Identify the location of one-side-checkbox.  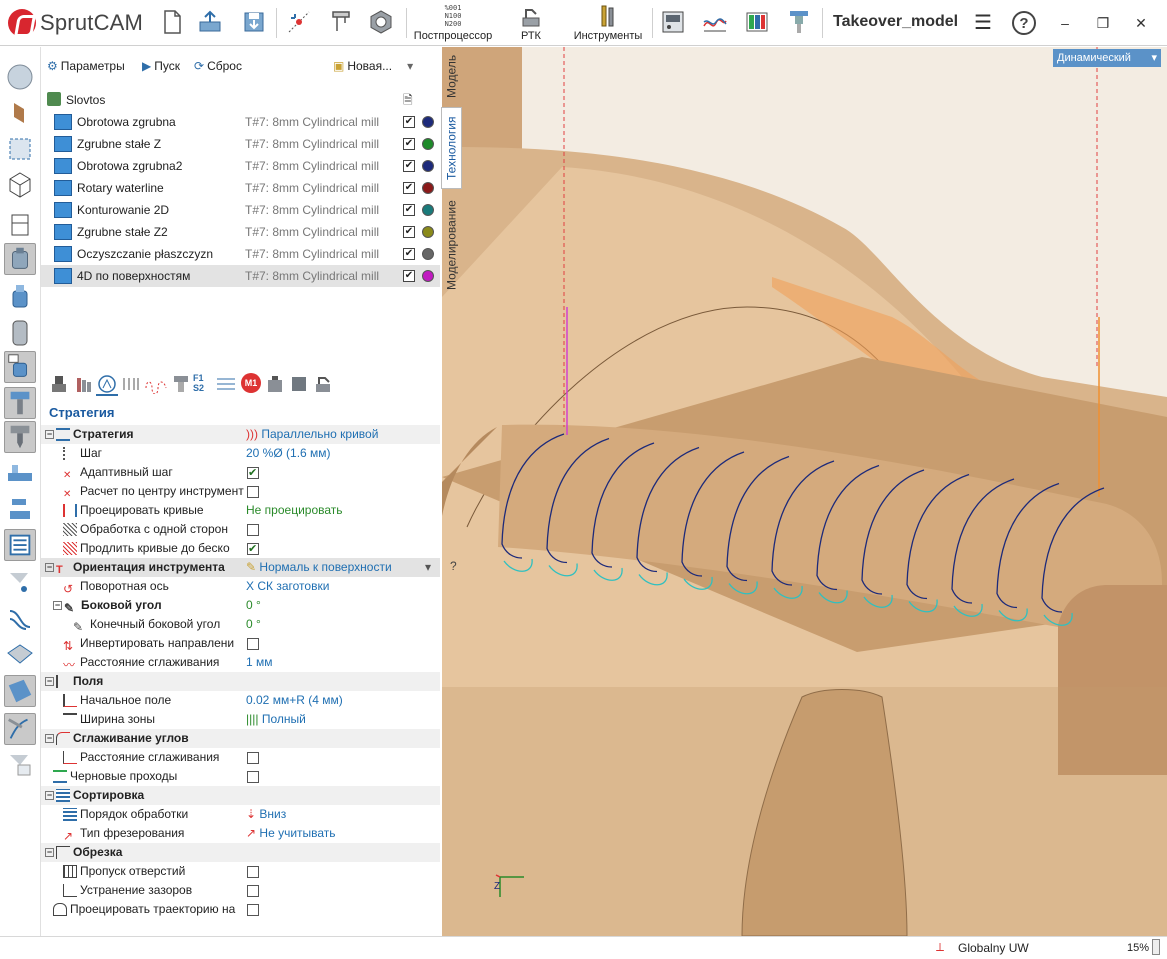
(253, 530).